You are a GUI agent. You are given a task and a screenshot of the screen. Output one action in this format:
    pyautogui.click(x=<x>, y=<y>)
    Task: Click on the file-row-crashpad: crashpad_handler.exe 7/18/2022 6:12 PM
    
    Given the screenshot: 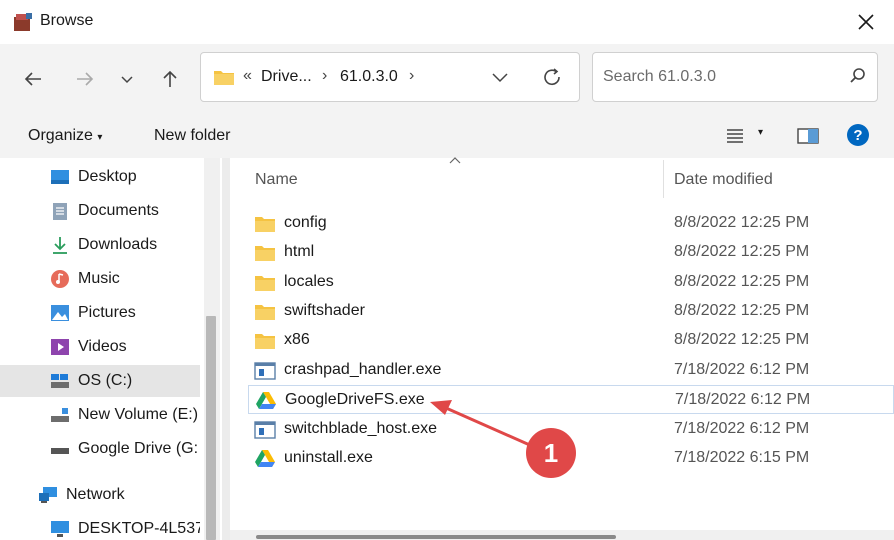 What is the action you would take?
    pyautogui.click(x=571, y=370)
    